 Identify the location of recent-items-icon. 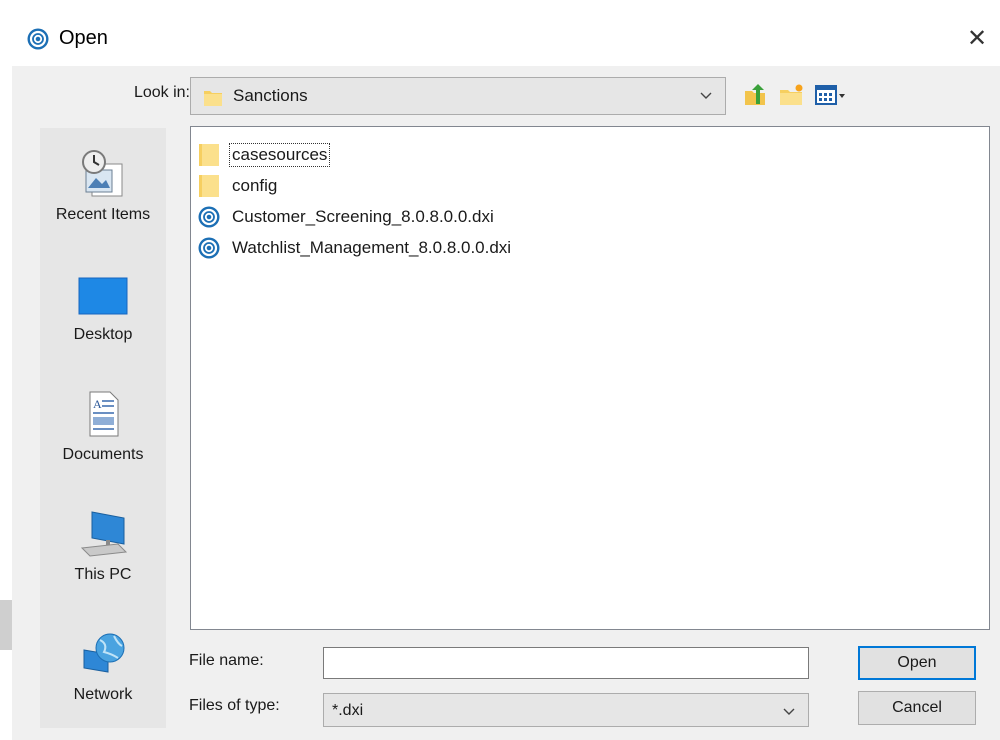
(102, 173).